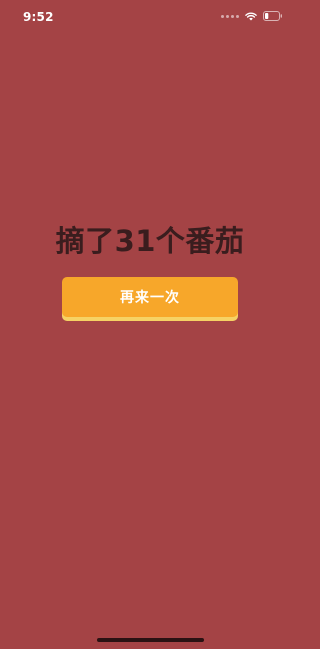 The image size is (320, 649). What do you see at coordinates (150, 297) in the screenshot?
I see `retry-button: 再来一次` at bounding box center [150, 297].